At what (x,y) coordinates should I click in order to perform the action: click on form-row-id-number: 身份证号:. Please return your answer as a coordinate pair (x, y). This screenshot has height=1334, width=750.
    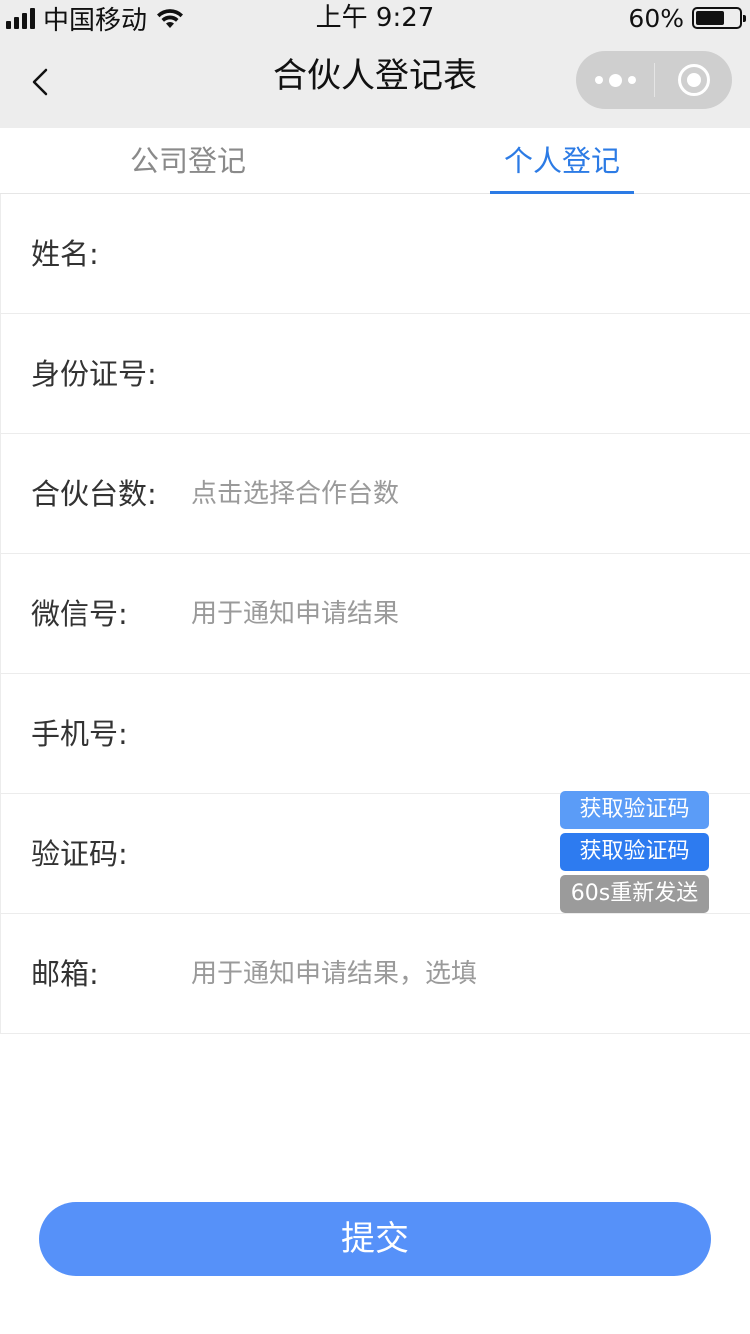
    Looking at the image, I should click on (375, 374).